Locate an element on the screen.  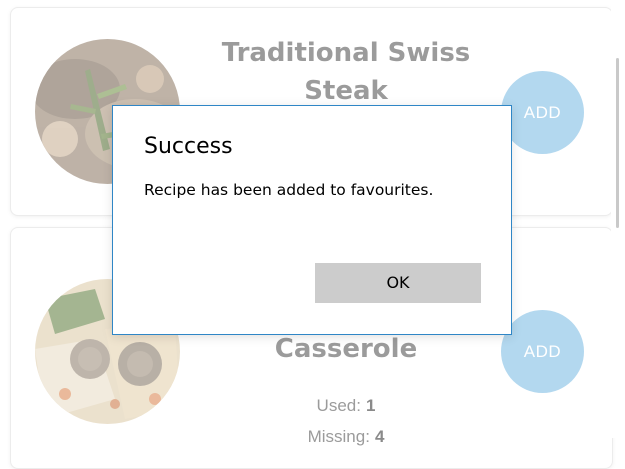
recipe-title: Casserole is located at coordinates (346, 349).